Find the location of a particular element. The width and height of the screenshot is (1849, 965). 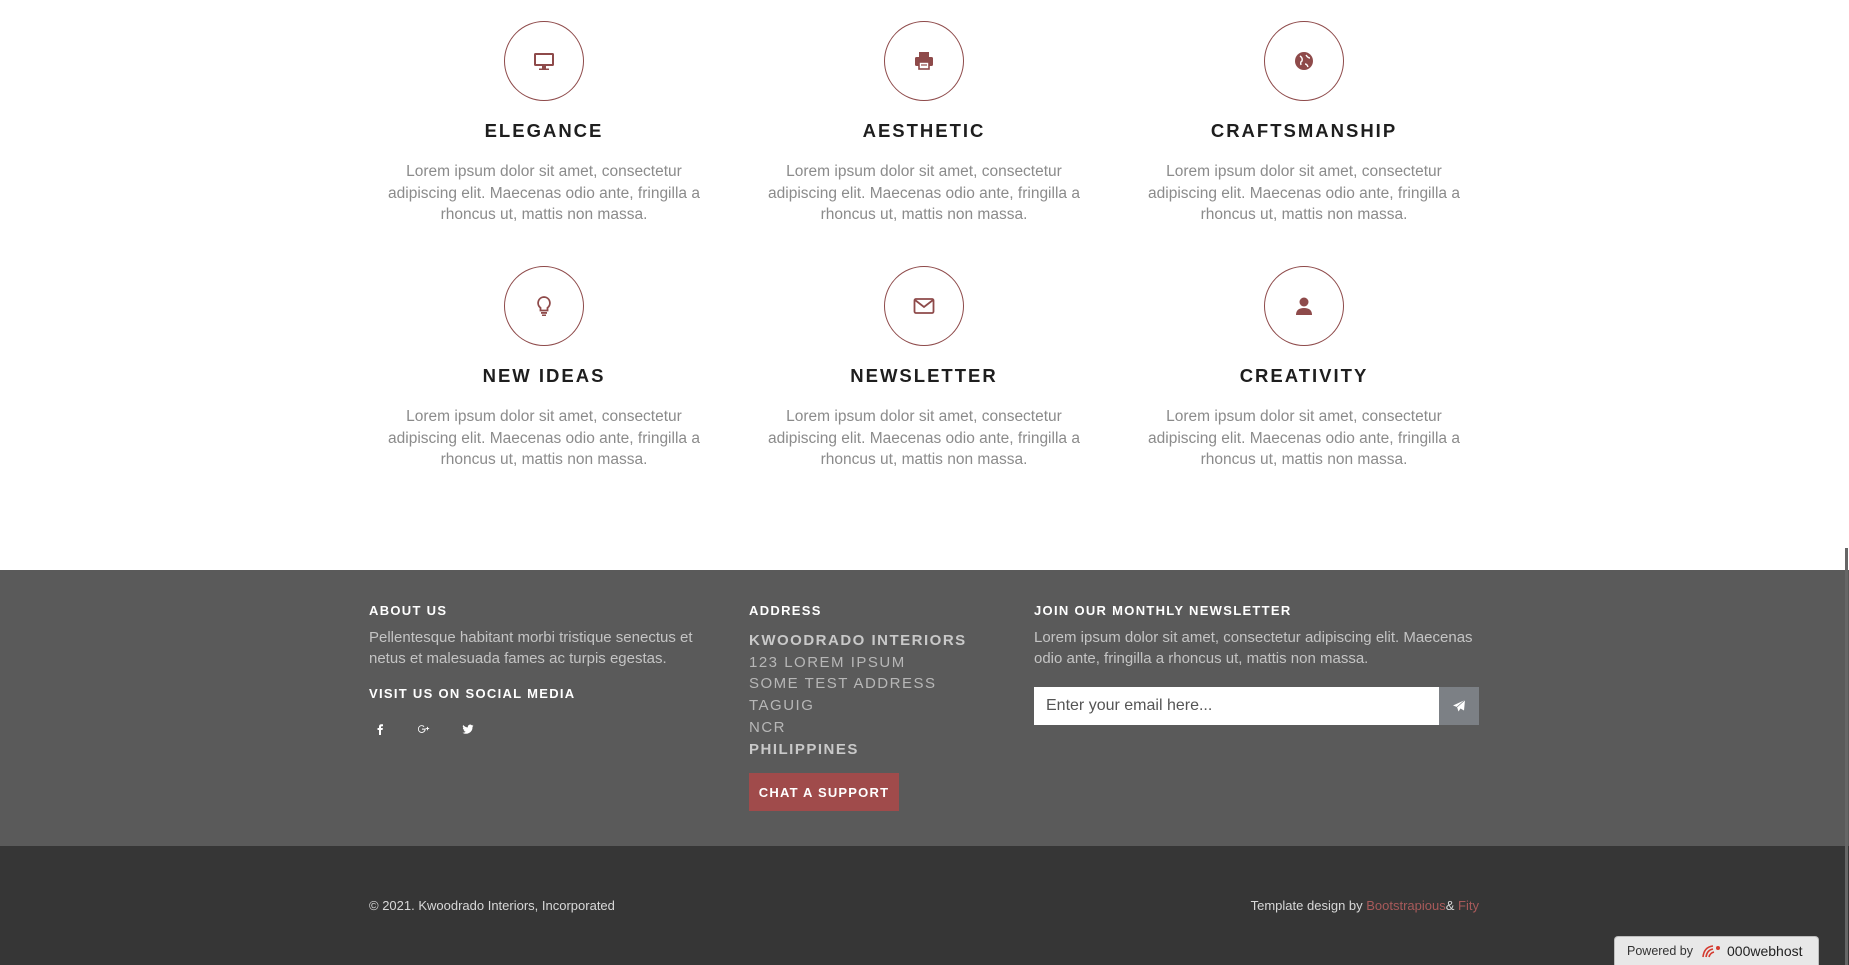

print-icon is located at coordinates (924, 61).